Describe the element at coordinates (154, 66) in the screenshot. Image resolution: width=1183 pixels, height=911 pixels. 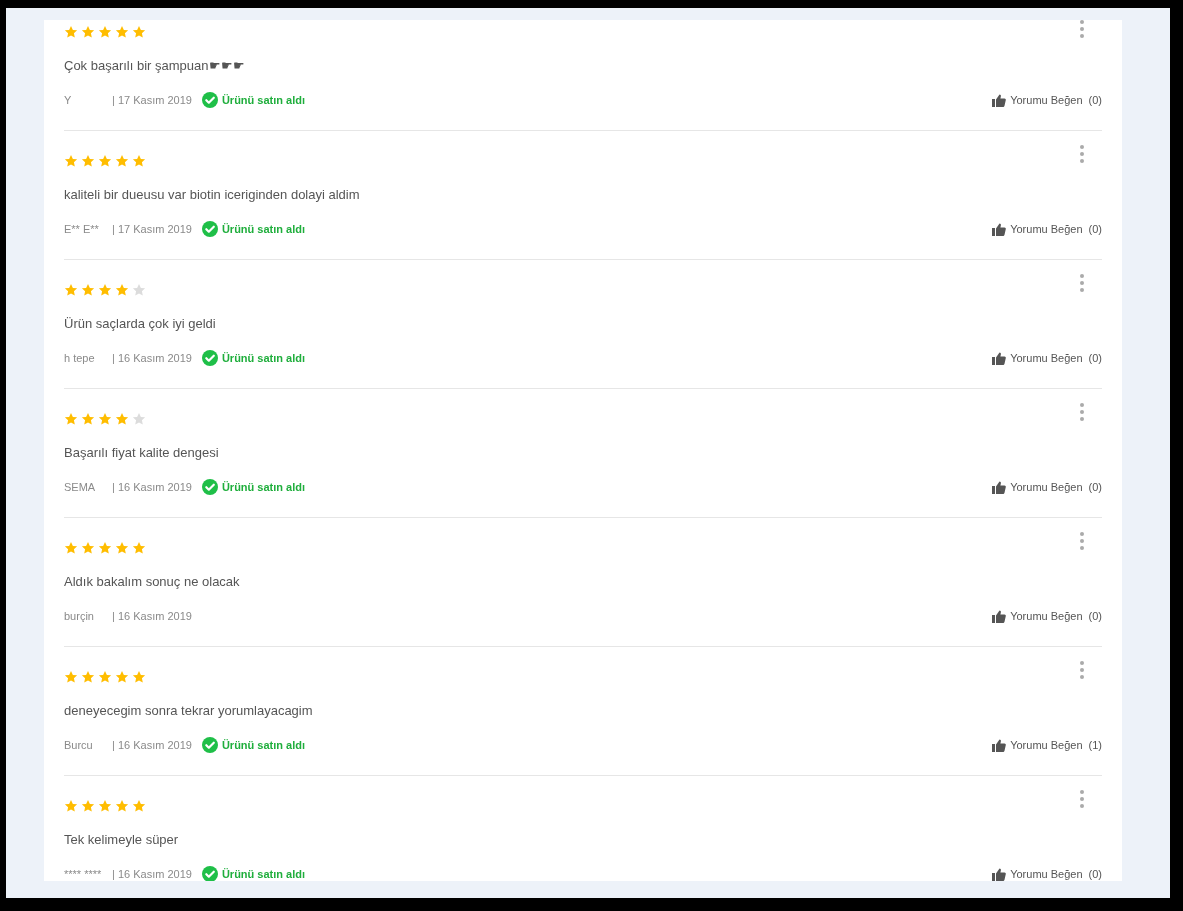
I see `review-text: Çok başarılı bir şampuan☛☛☛` at that location.